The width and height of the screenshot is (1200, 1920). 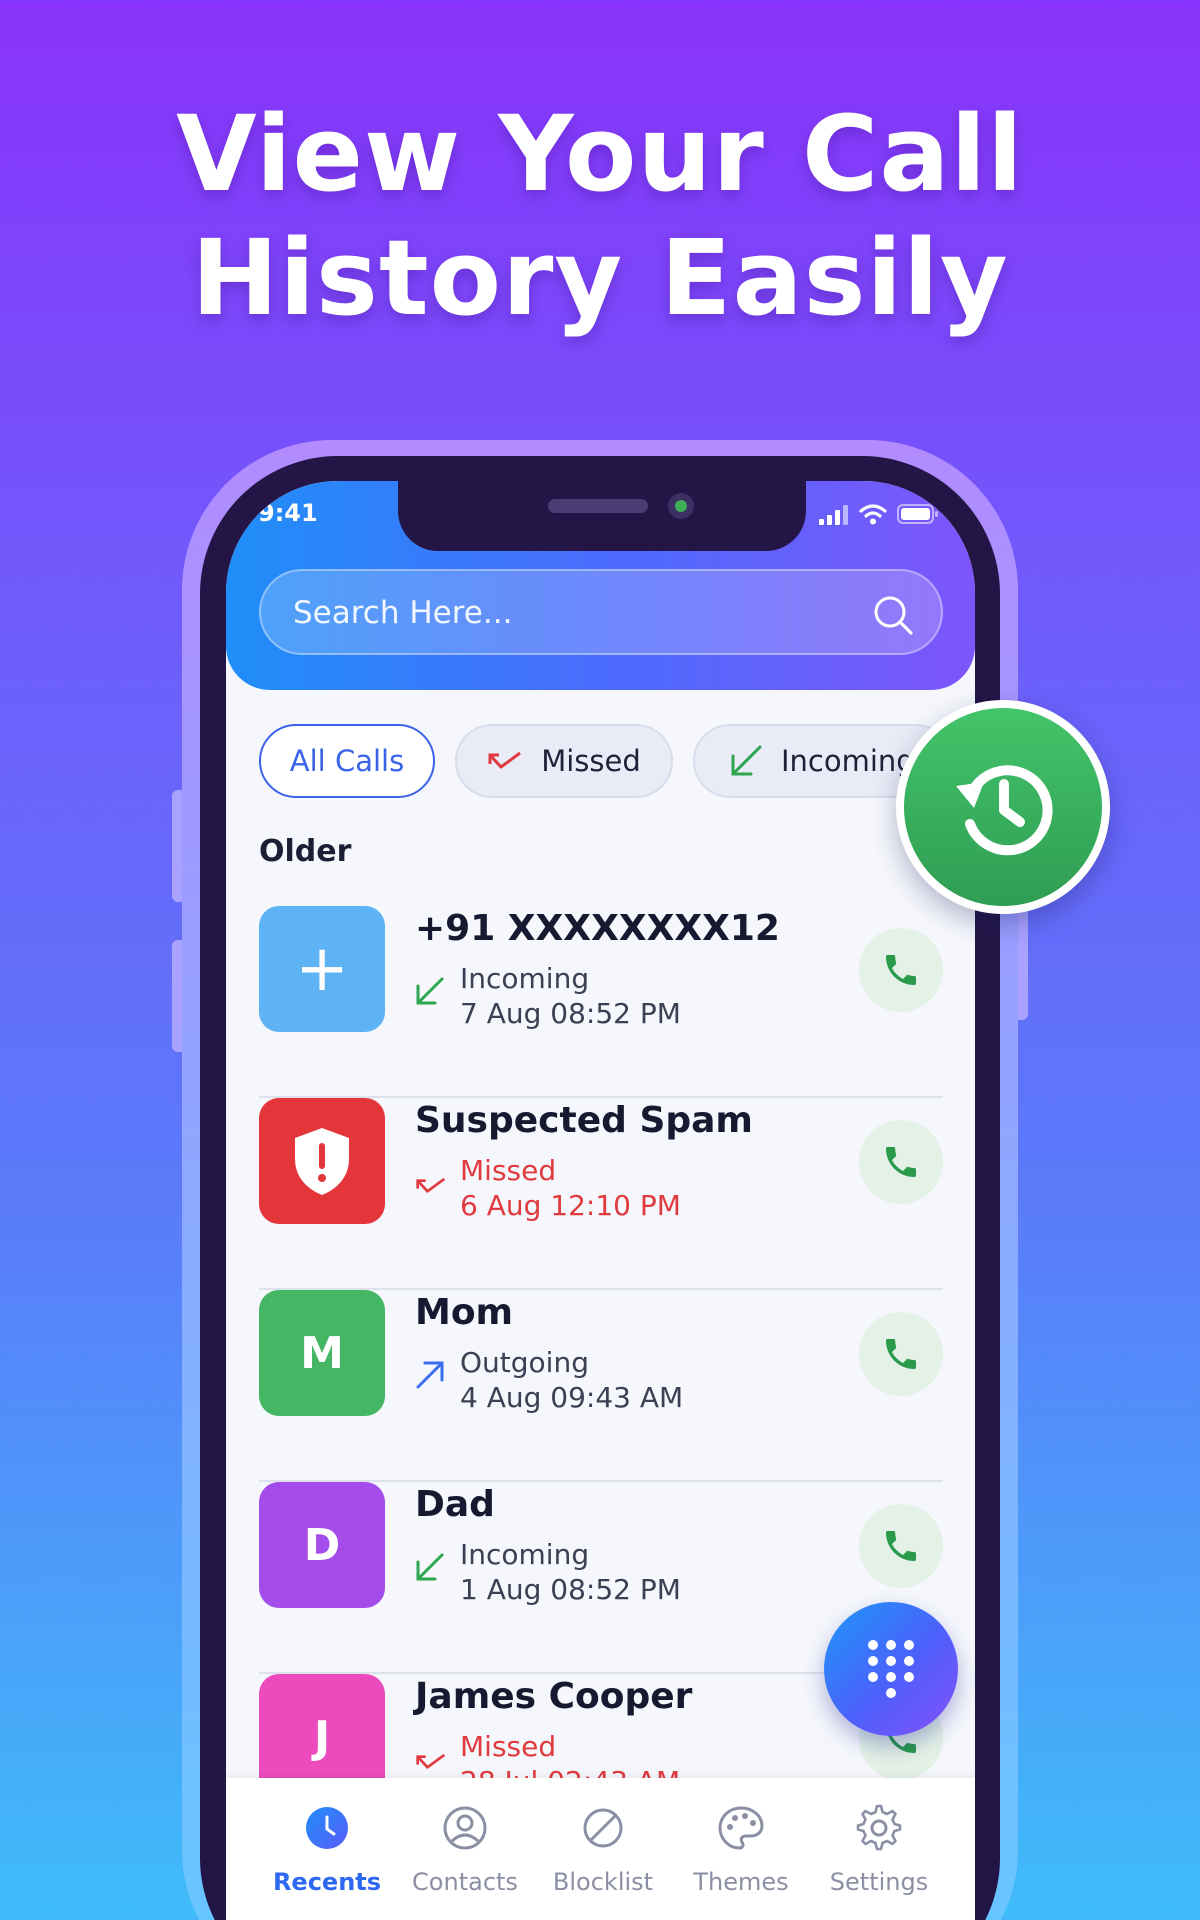 What do you see at coordinates (873, 514) in the screenshot?
I see `wifi-icon` at bounding box center [873, 514].